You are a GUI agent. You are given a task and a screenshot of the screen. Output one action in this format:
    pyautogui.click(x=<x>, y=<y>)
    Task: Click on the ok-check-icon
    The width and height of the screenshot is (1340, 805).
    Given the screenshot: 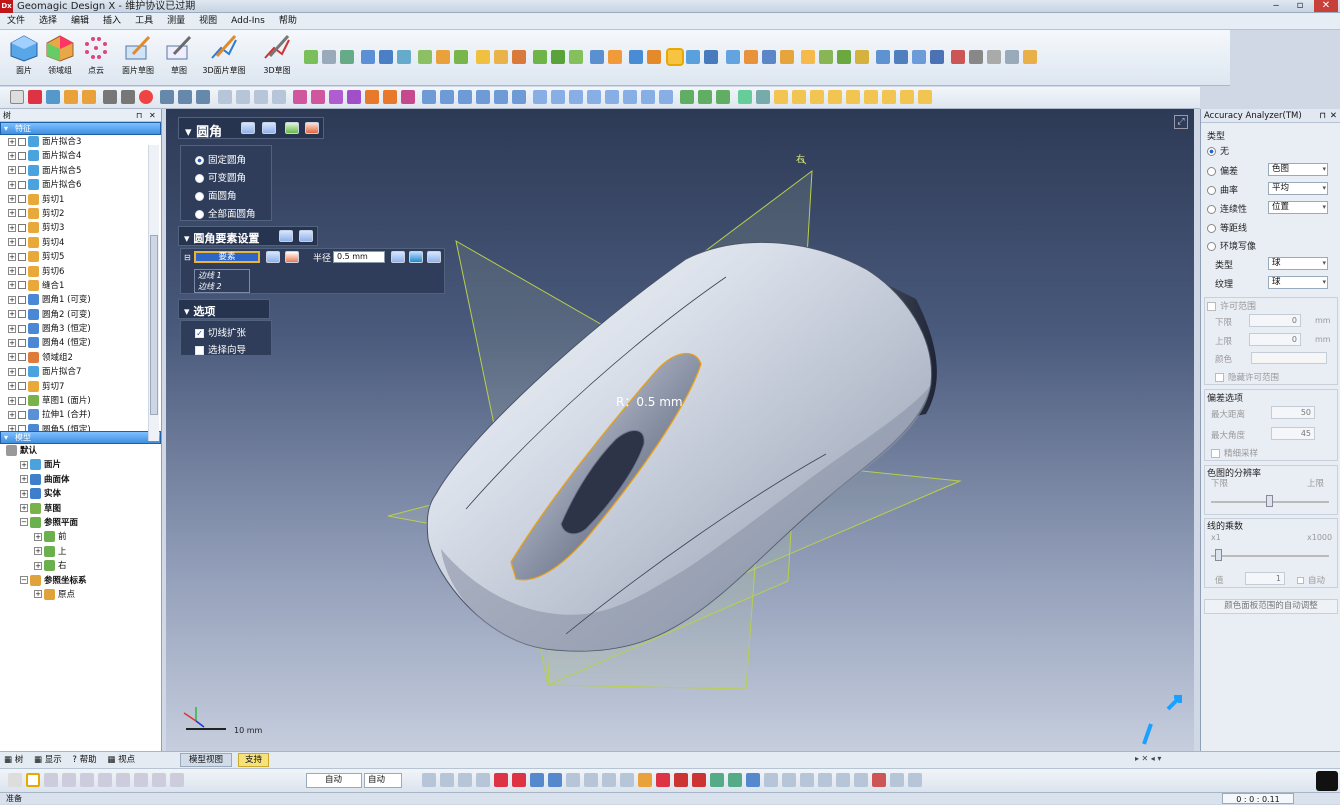 What is the action you would take?
    pyautogui.click(x=292, y=128)
    